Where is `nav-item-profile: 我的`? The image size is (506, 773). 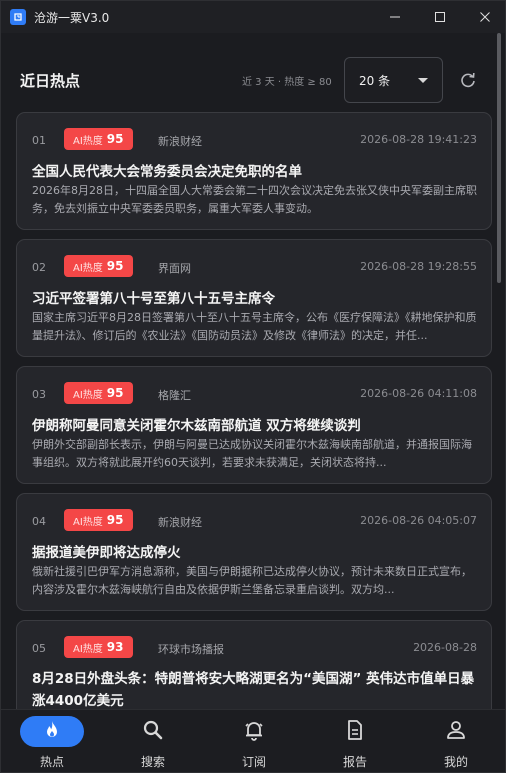
nav-item-profile: 我的 is located at coordinates (456, 741).